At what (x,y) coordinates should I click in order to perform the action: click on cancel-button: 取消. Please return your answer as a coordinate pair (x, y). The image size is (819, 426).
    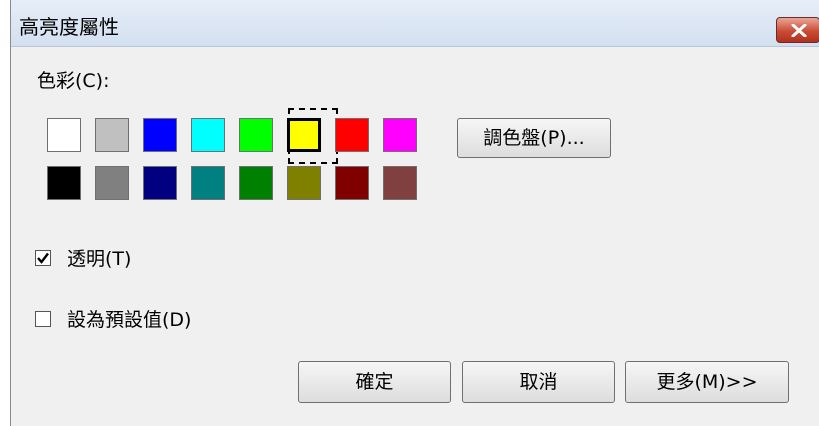
    Looking at the image, I should click on (538, 382).